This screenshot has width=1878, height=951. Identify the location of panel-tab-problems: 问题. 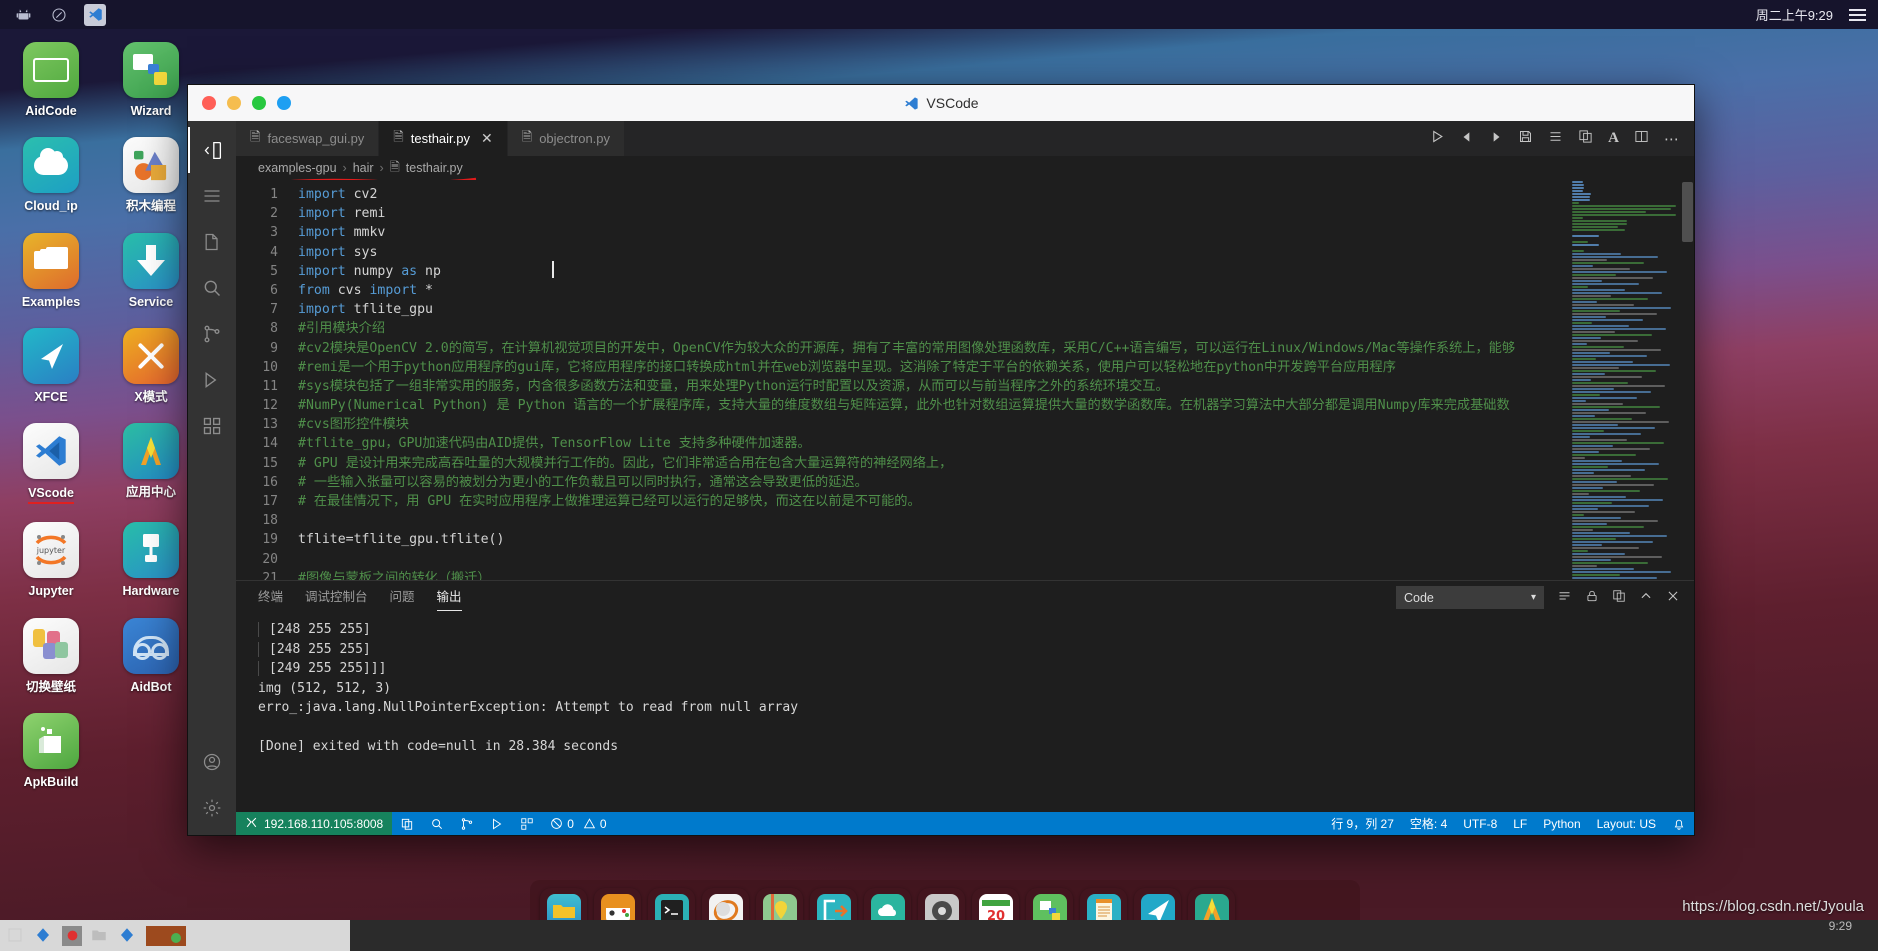
(402, 597).